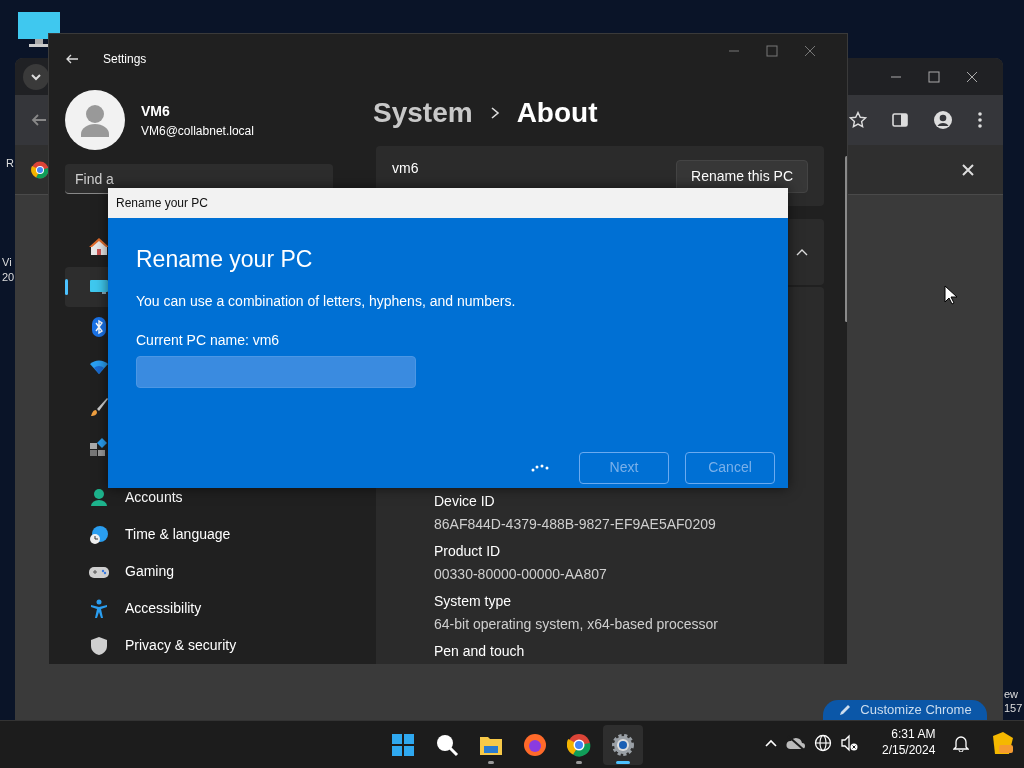  What do you see at coordinates (10, 163) in the screenshot?
I see `desktop-label: R` at bounding box center [10, 163].